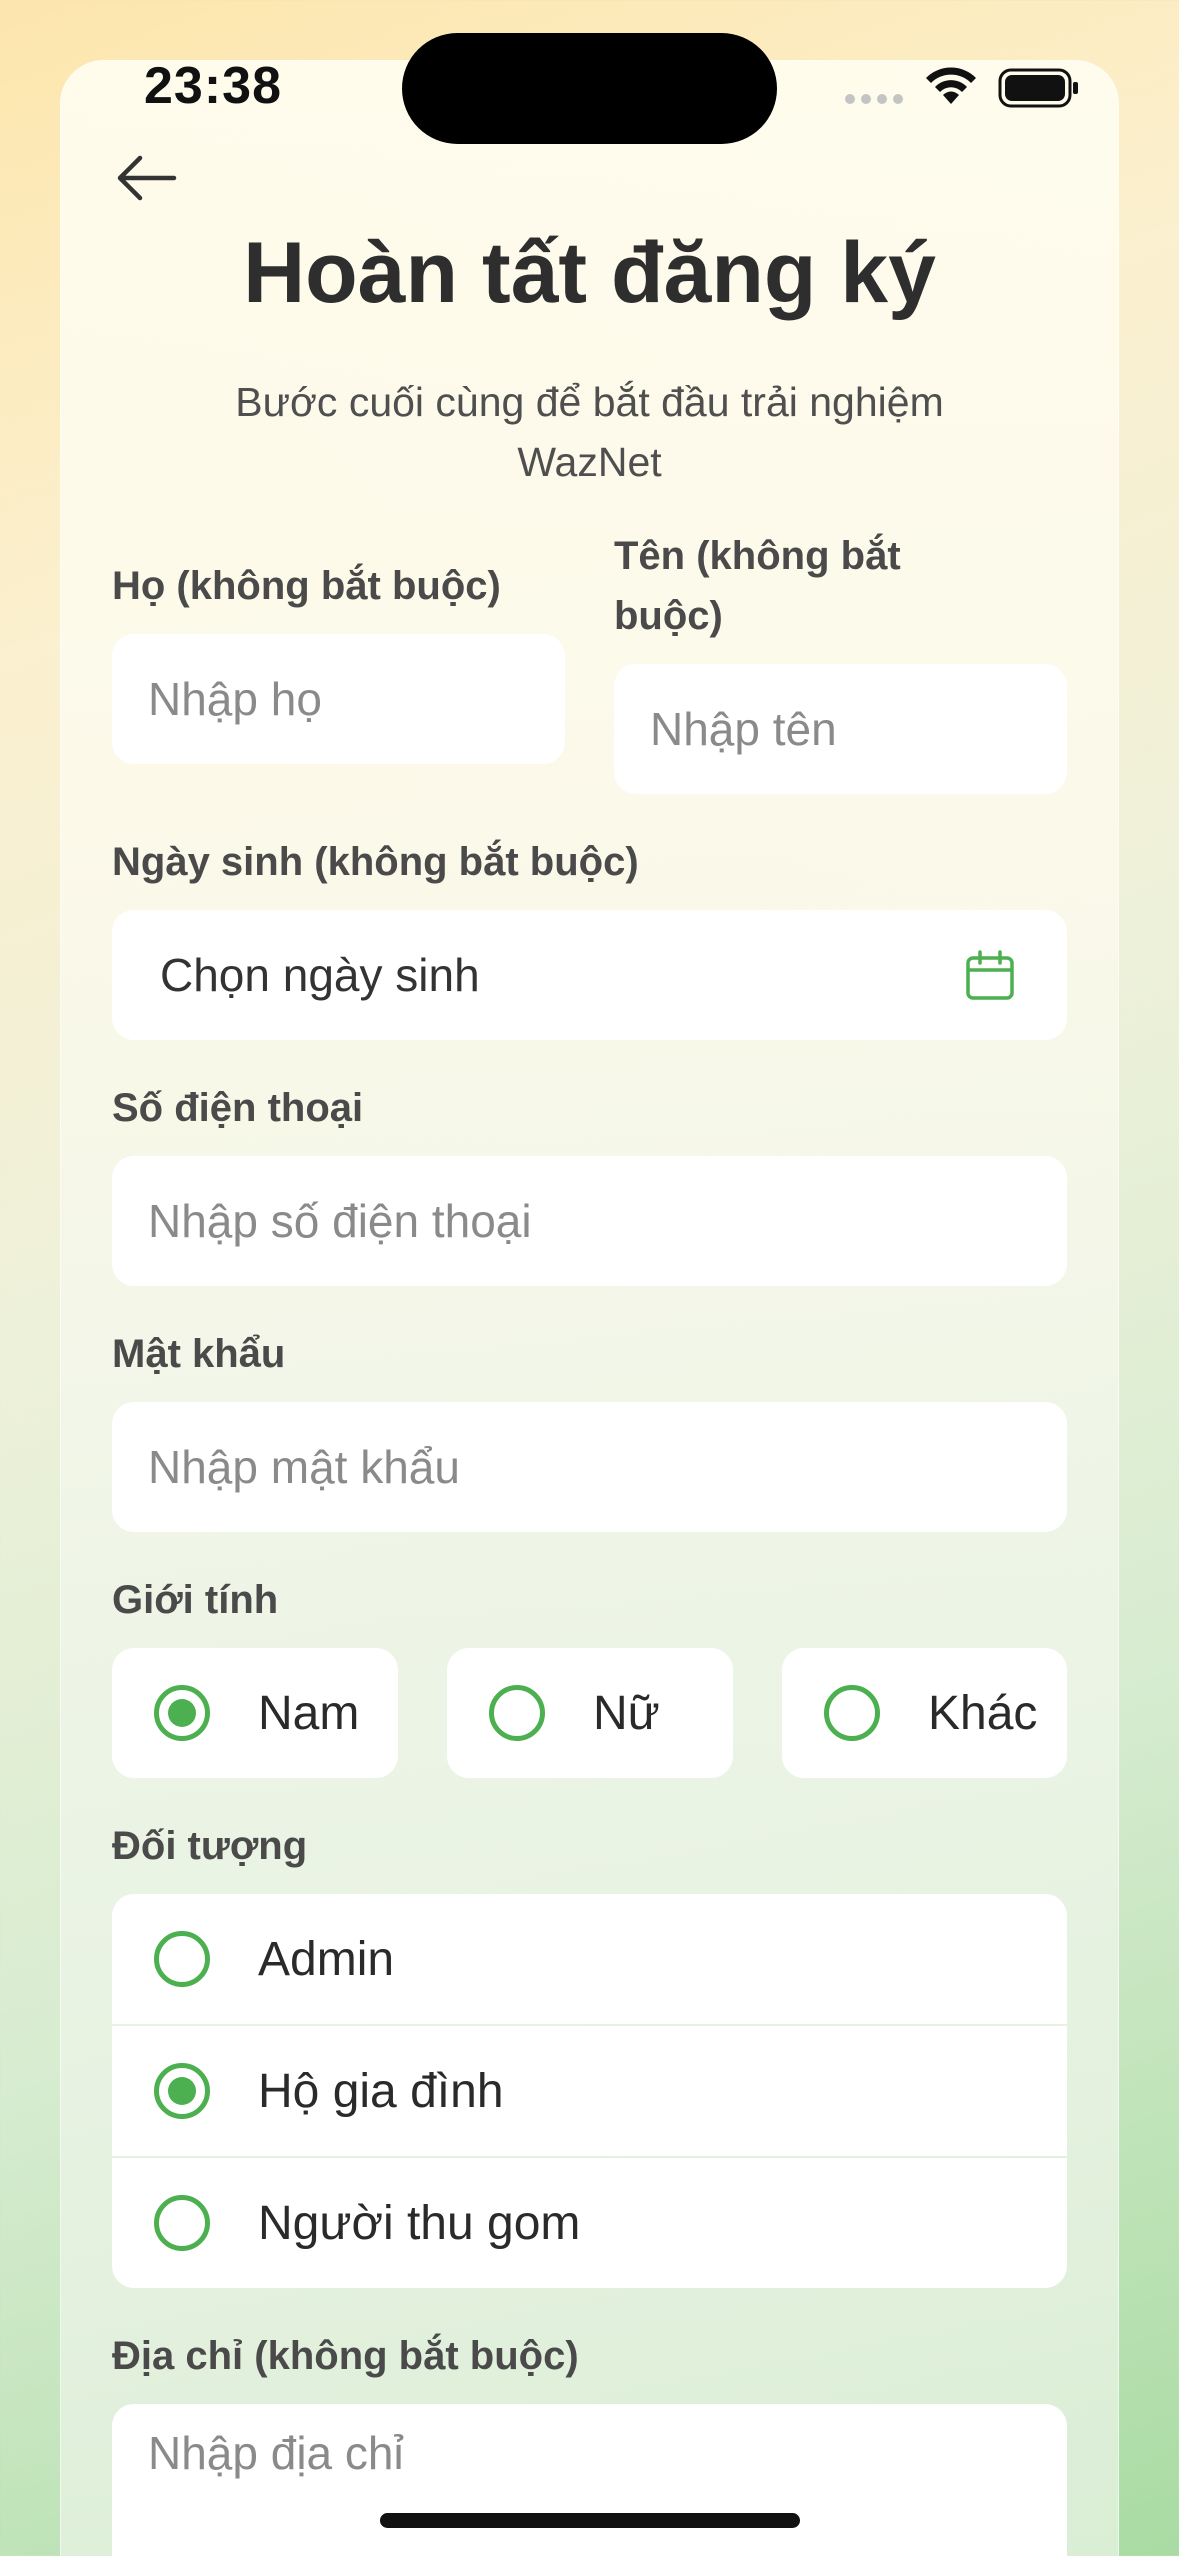 The height and width of the screenshot is (2556, 1179). What do you see at coordinates (210, 1846) in the screenshot?
I see `role-label: Đối tượng` at bounding box center [210, 1846].